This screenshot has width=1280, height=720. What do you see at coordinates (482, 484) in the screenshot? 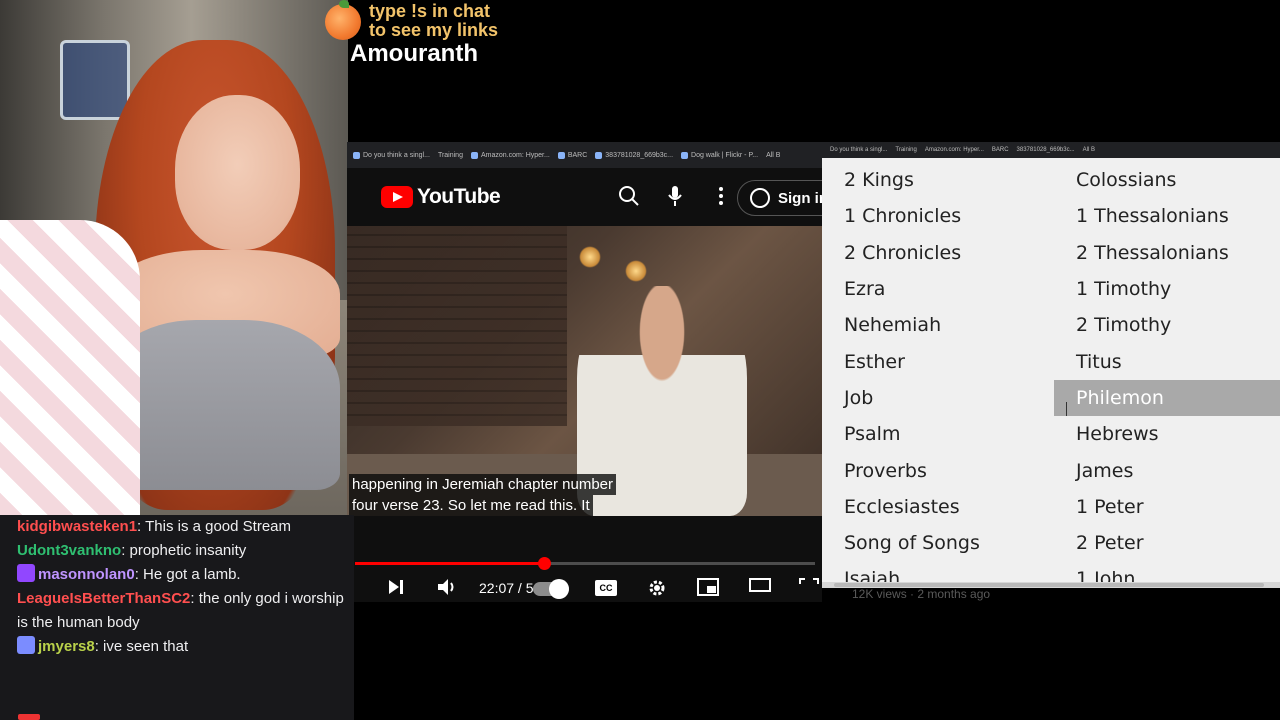
I see `caption-line: happening in Jeremiah chapter number` at bounding box center [482, 484].